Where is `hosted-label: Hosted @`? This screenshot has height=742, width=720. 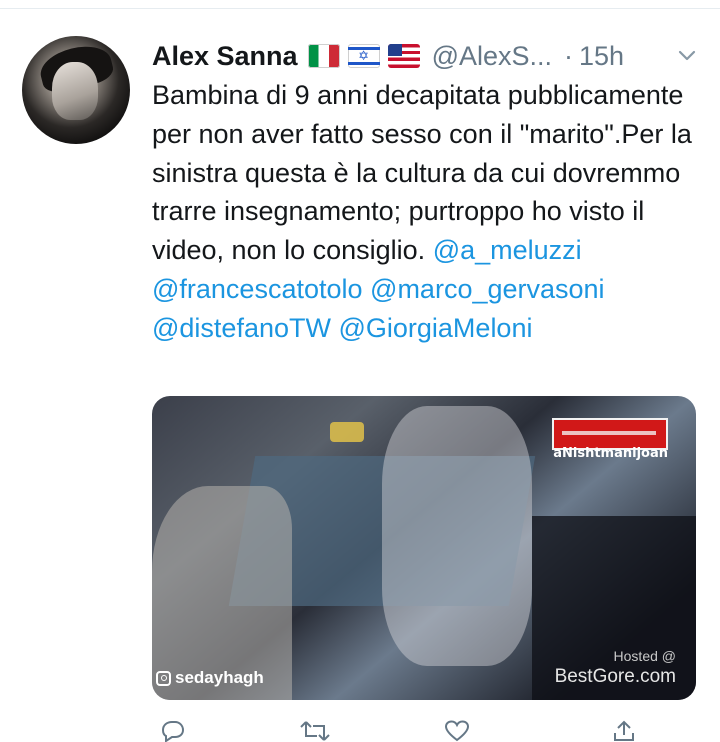 hosted-label: Hosted @ is located at coordinates (644, 656).